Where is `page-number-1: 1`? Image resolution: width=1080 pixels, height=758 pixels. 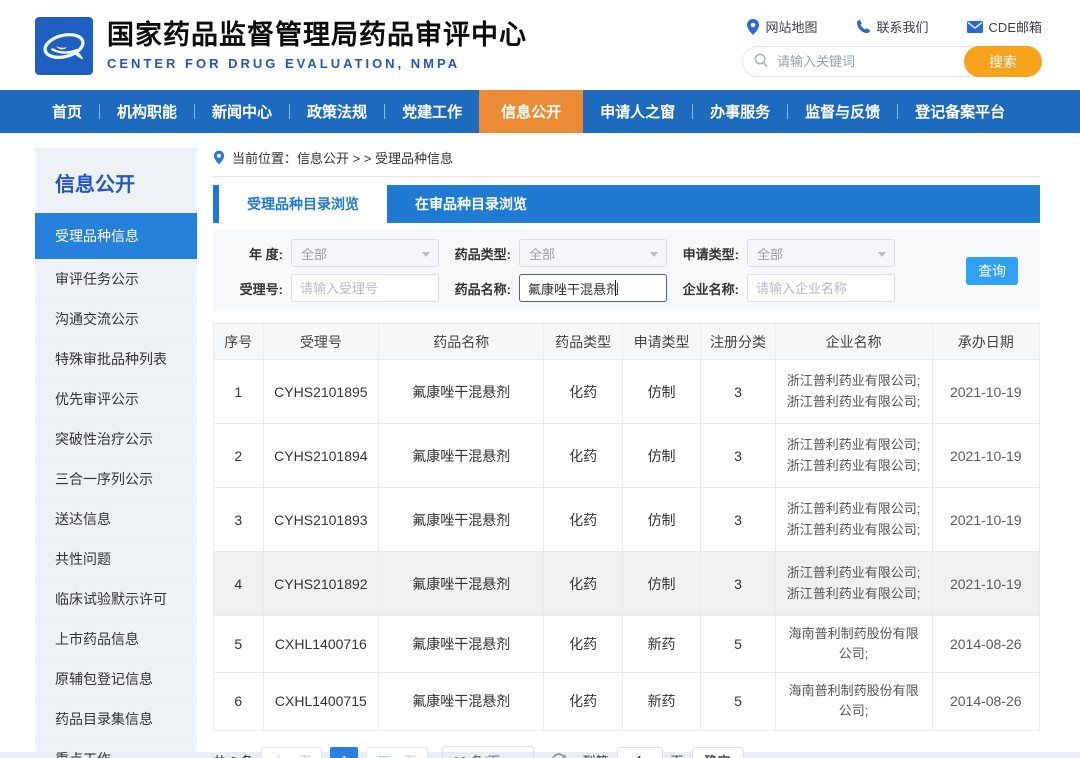
page-number-1: 1 is located at coordinates (344, 752).